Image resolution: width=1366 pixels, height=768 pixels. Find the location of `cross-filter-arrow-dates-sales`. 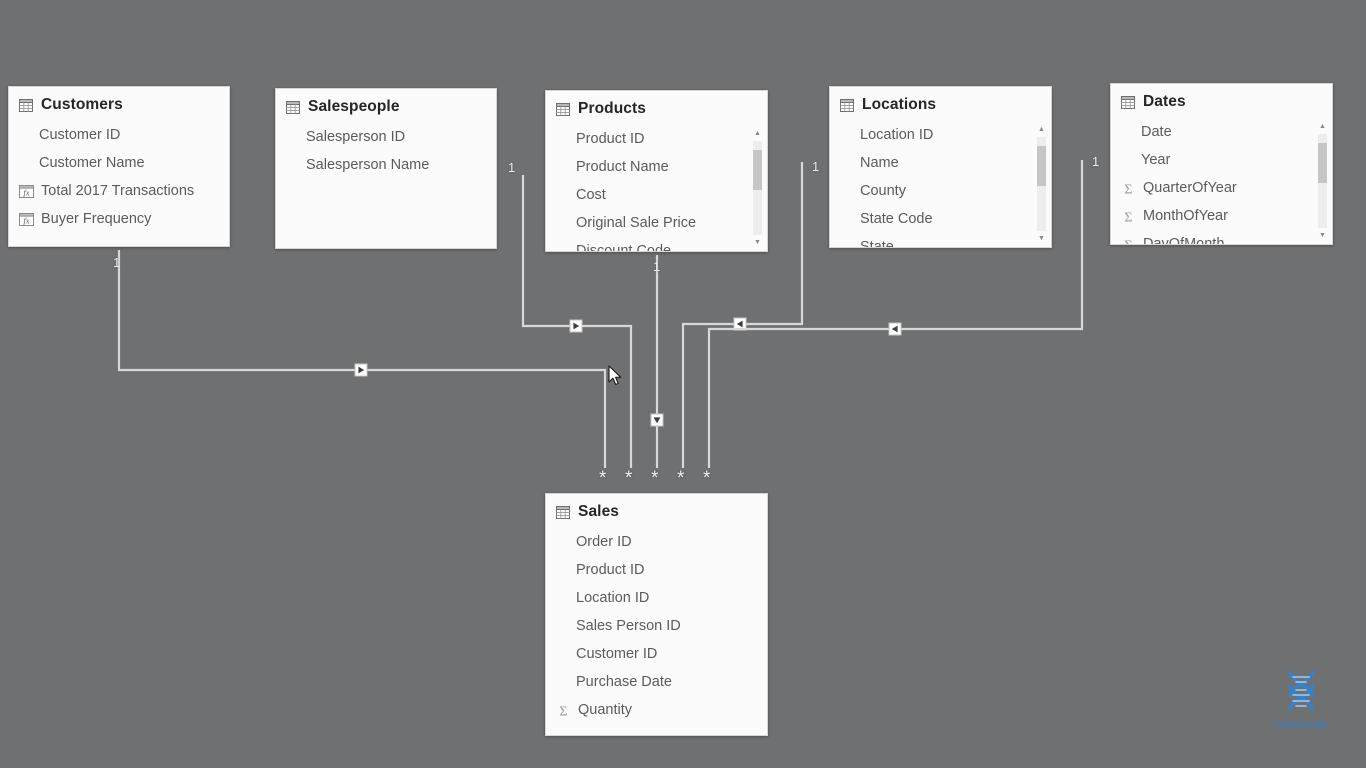

cross-filter-arrow-dates-sales is located at coordinates (895, 329).